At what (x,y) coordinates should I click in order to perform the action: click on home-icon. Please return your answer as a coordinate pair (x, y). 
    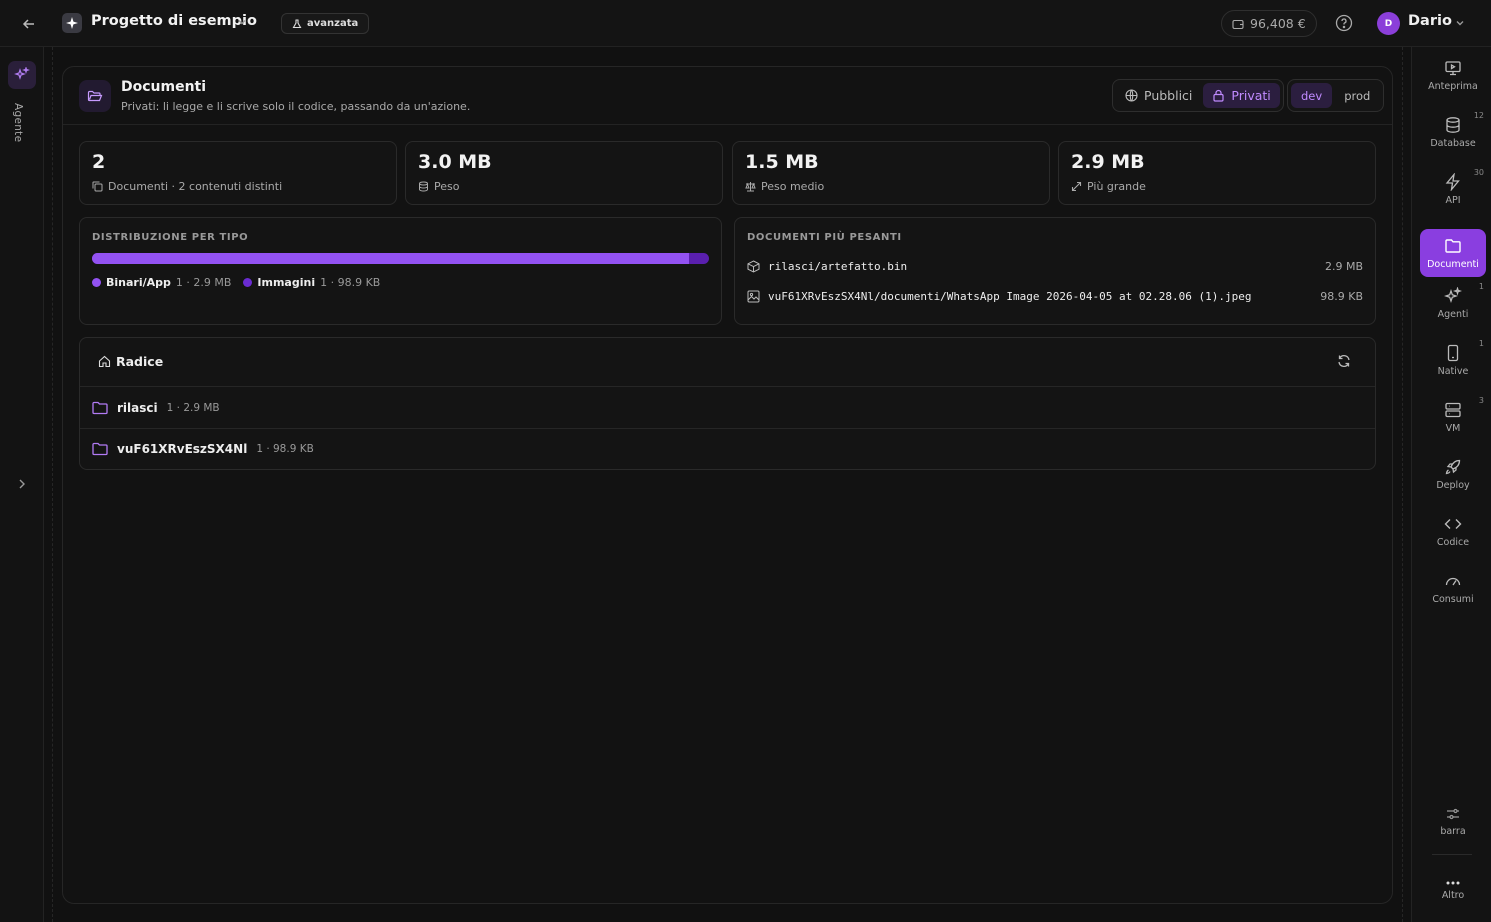
    Looking at the image, I should click on (104, 361).